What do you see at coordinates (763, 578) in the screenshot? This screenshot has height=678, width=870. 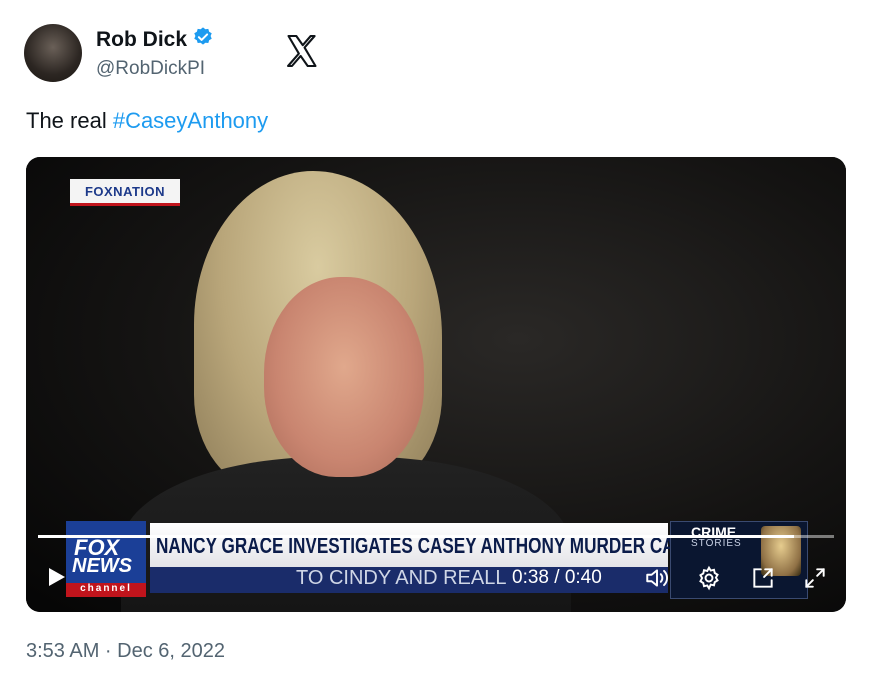 I see `pip-icon` at bounding box center [763, 578].